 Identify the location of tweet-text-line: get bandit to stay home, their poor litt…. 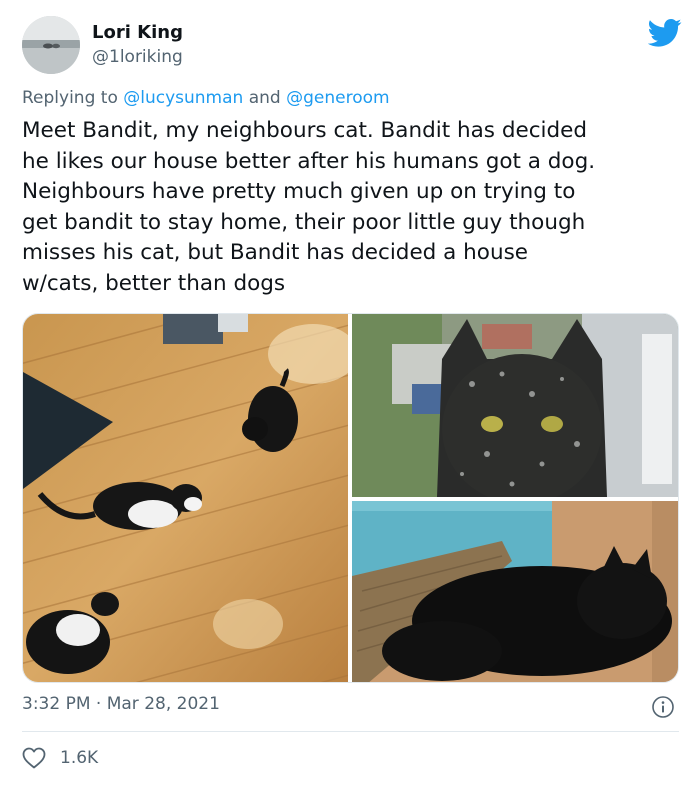
(304, 222).